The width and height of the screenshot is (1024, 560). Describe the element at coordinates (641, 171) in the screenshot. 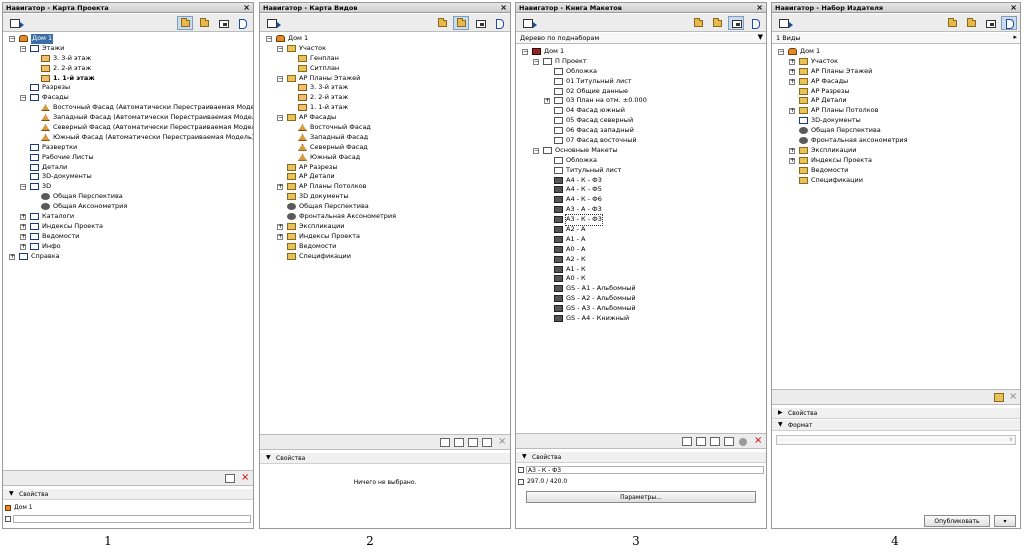

I see `tree-row: Титульный лист` at that location.